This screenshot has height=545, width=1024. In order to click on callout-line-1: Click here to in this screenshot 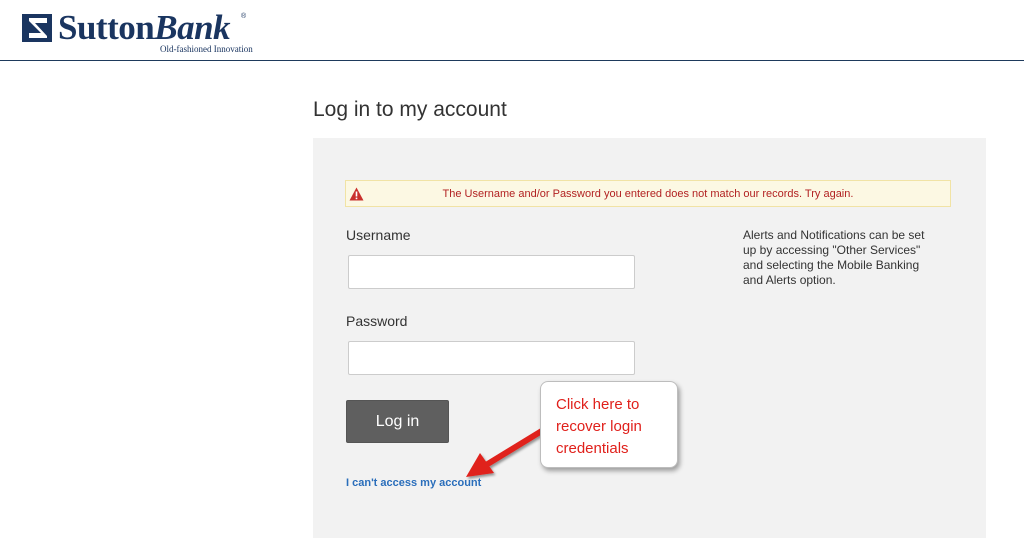, I will do `click(598, 404)`.